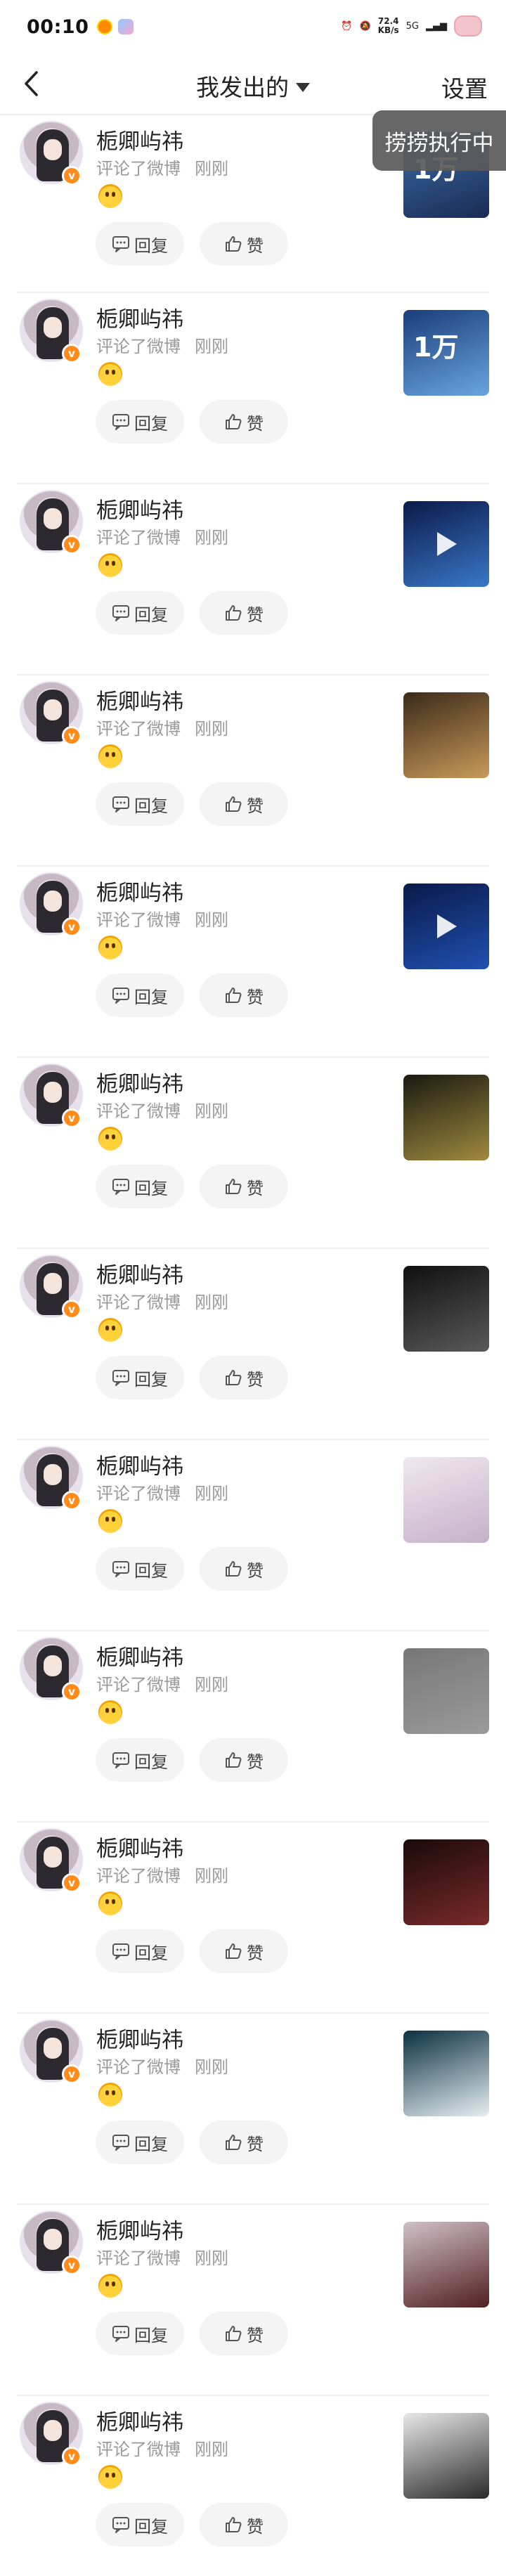 This screenshot has height=2576, width=506. Describe the element at coordinates (347, 26) in the screenshot. I see `alarm-icon: ⏰` at that location.